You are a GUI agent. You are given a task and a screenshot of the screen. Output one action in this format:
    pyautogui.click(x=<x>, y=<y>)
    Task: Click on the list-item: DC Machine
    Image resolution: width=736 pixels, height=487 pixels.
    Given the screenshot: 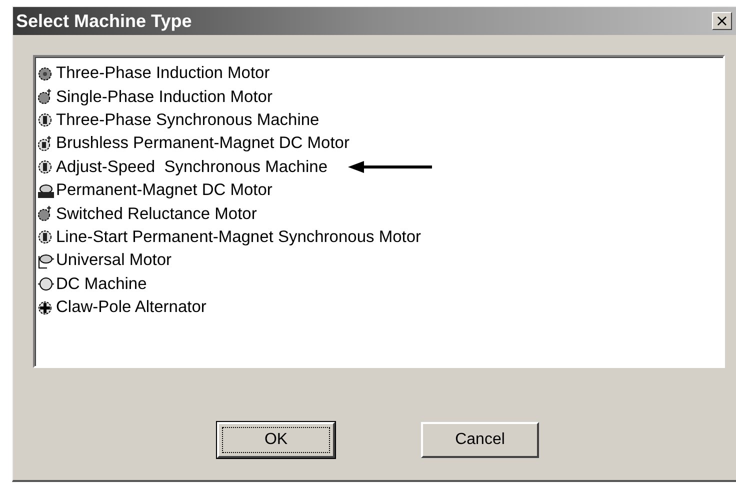 What is the action you would take?
    pyautogui.click(x=101, y=284)
    